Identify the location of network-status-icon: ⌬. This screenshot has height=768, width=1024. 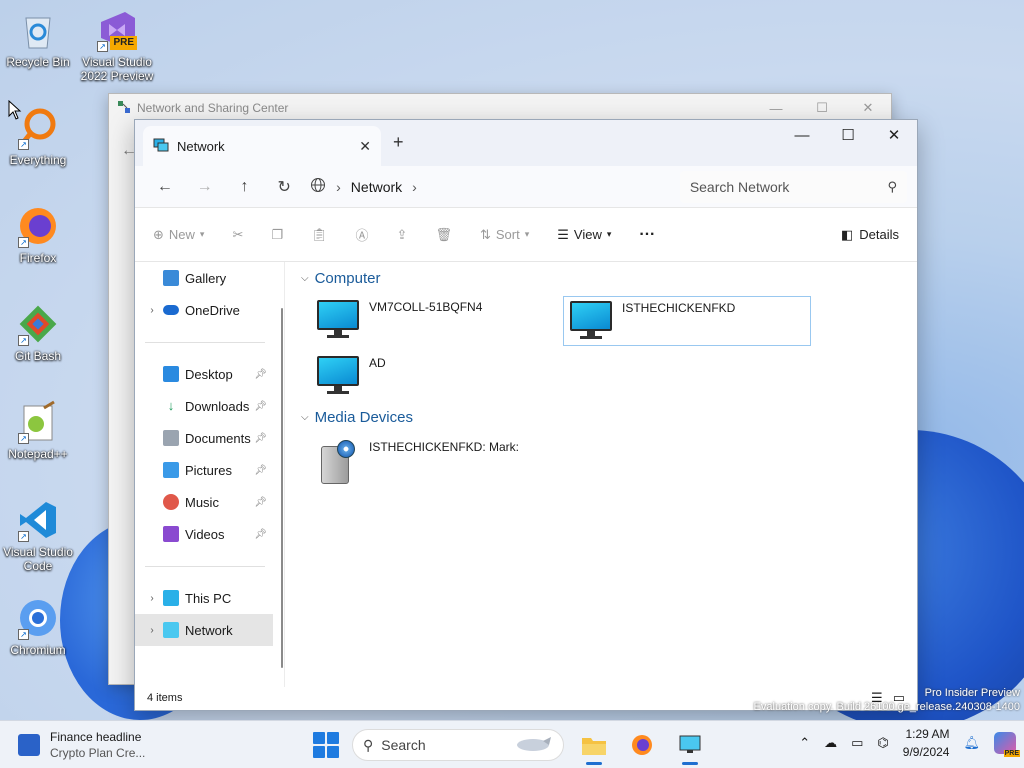
(882, 743).